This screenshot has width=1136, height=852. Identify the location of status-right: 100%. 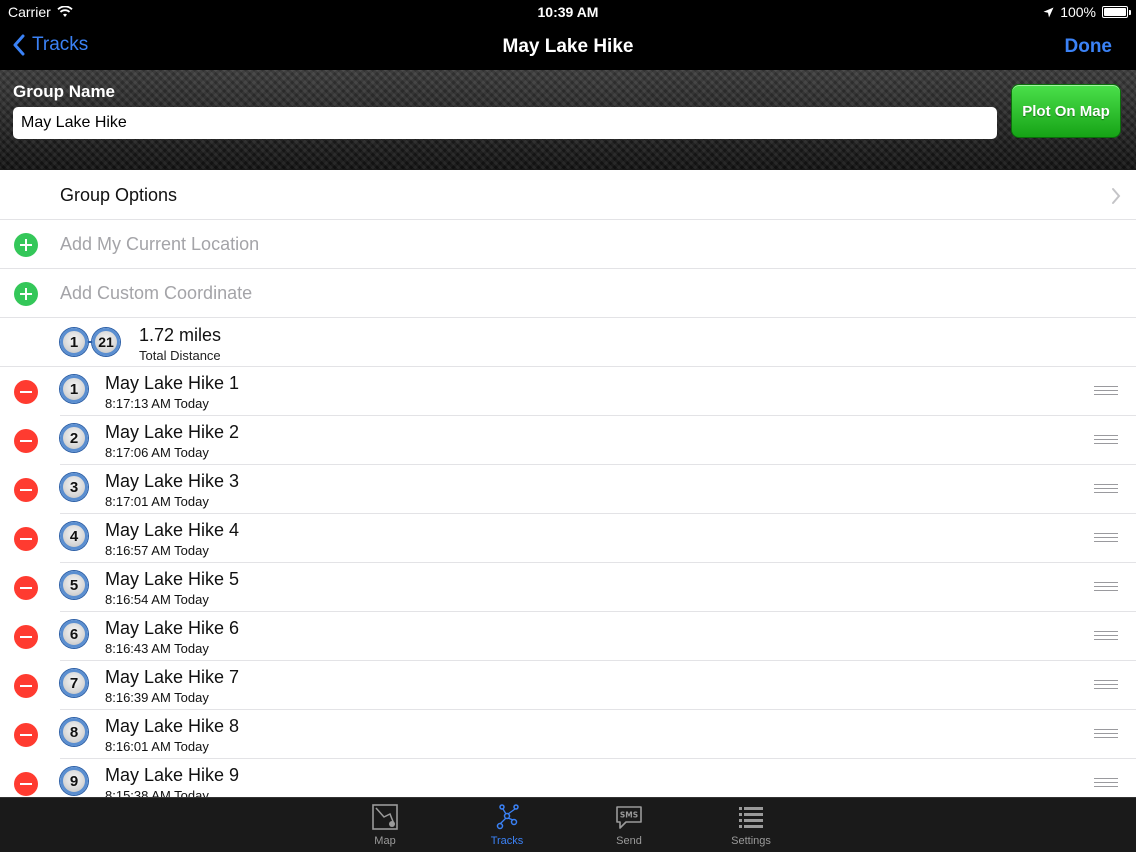
(1087, 12).